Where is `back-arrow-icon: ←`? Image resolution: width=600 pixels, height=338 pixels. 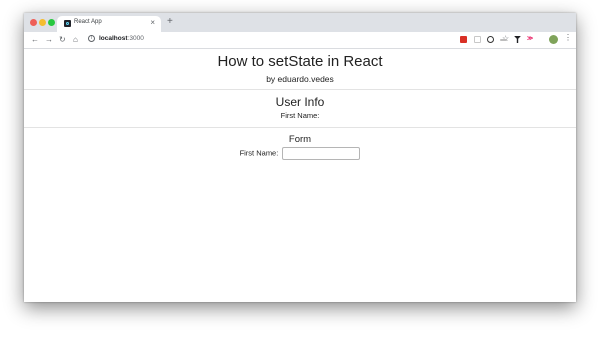 back-arrow-icon: ← is located at coordinates (35, 39).